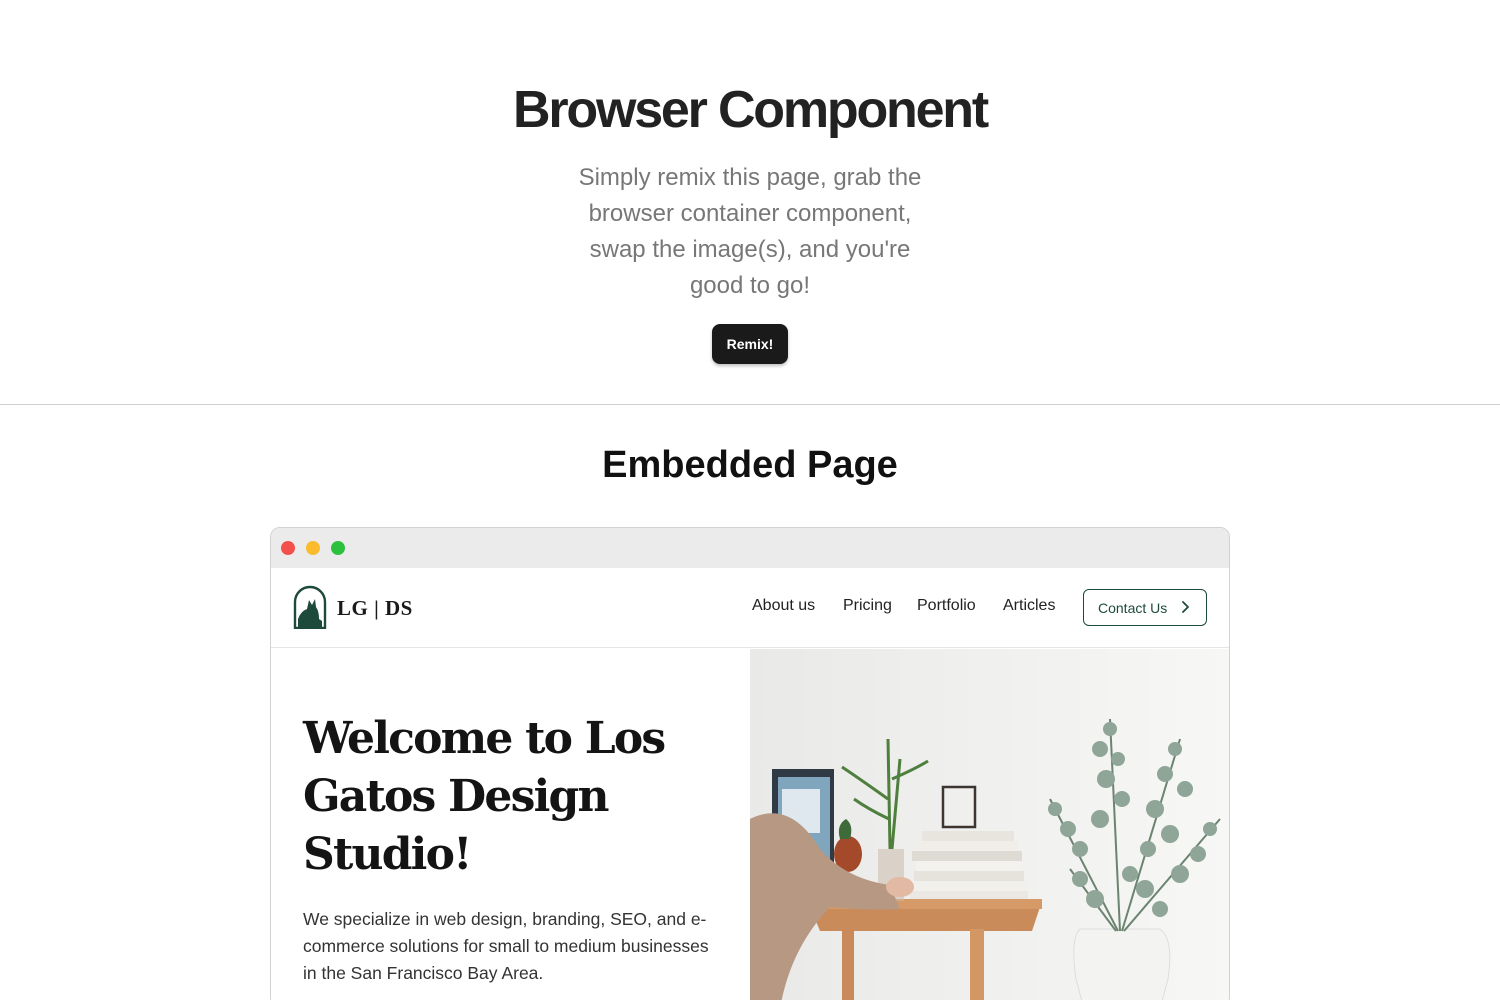 This screenshot has height=1000, width=1500. I want to click on chevron-right-icon, so click(1185, 607).